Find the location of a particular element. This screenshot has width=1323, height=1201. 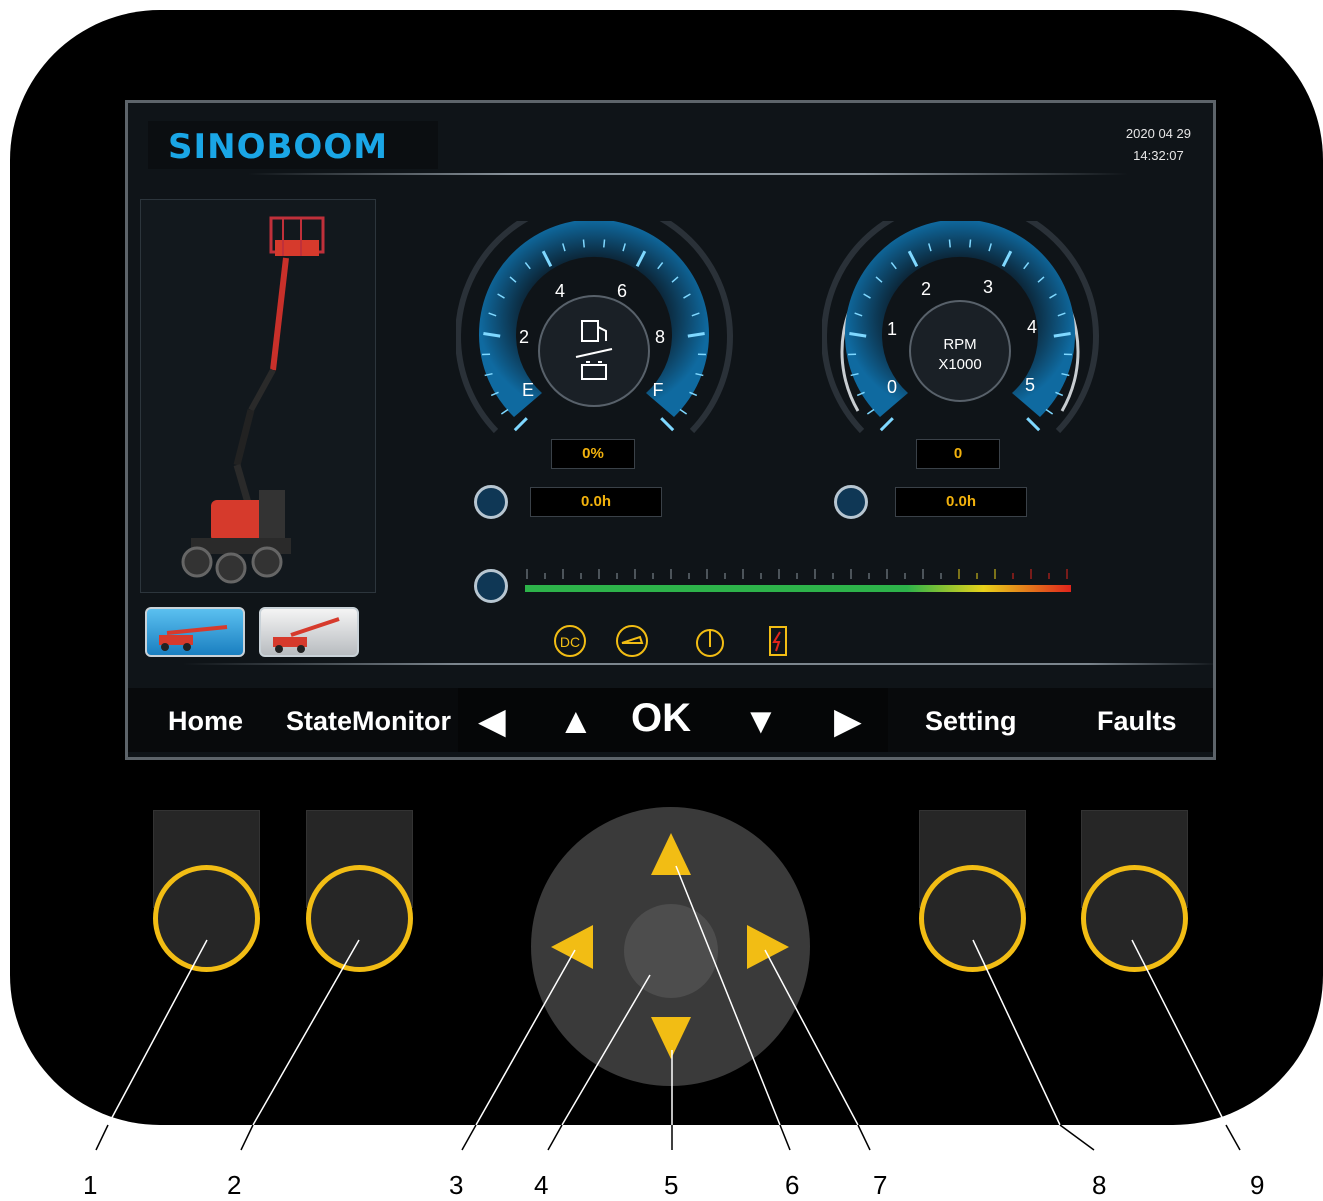

callout-3: 3 is located at coordinates (456, 1185).